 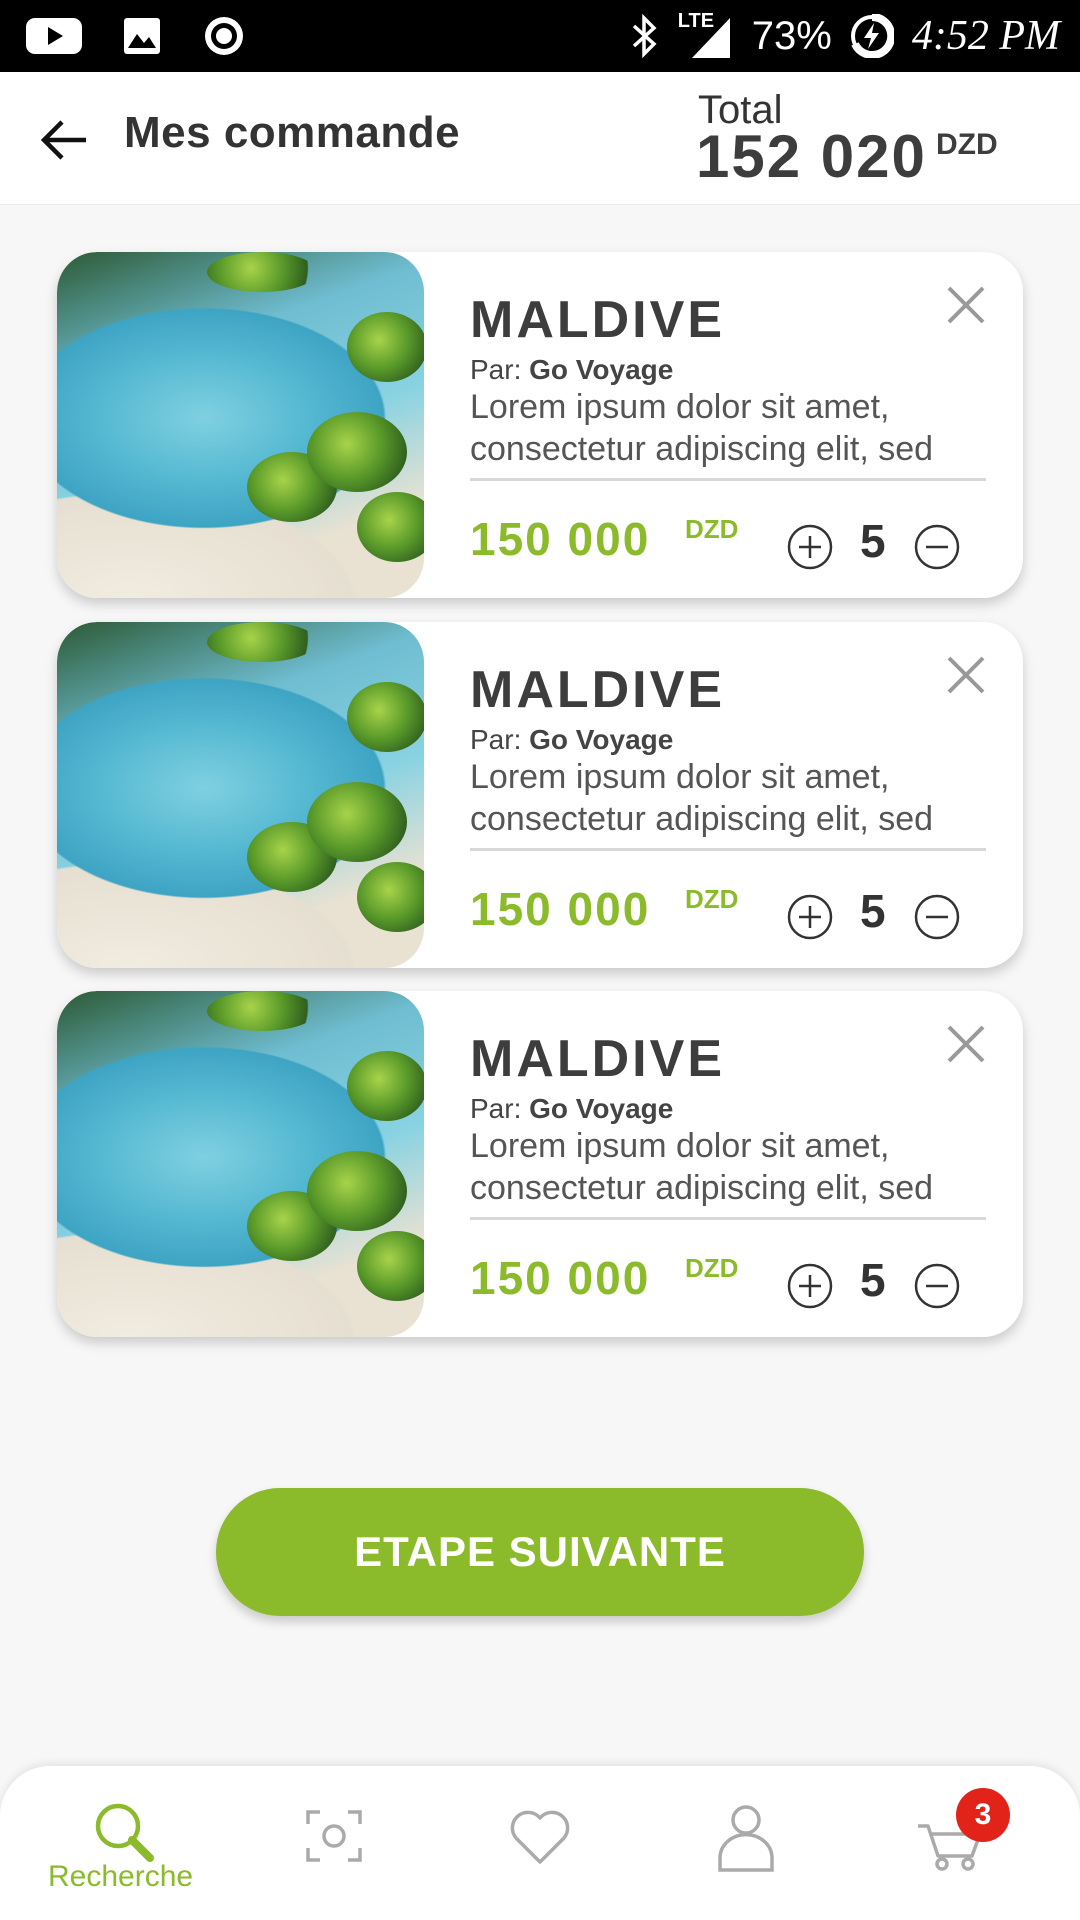 I want to click on bluetooth-icon, so click(x=644, y=36).